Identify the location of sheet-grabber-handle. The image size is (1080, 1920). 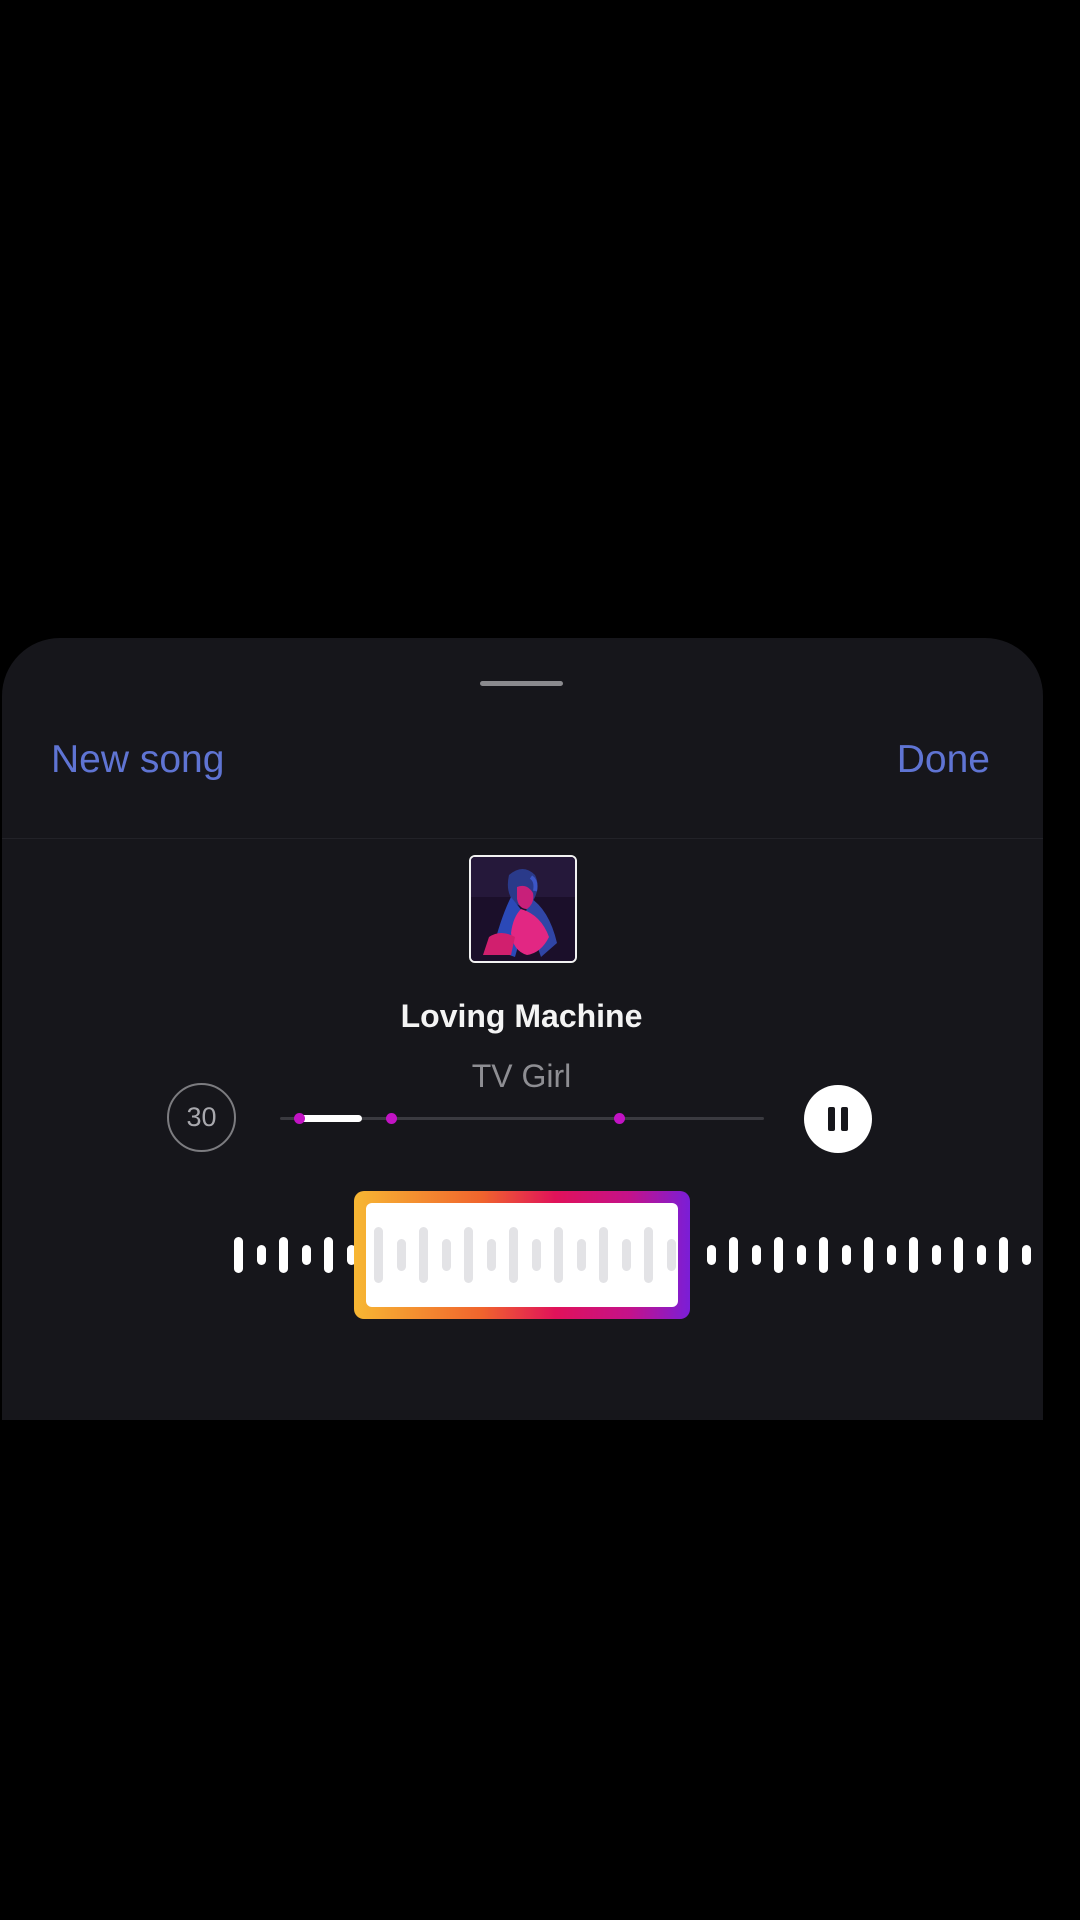
(521, 683).